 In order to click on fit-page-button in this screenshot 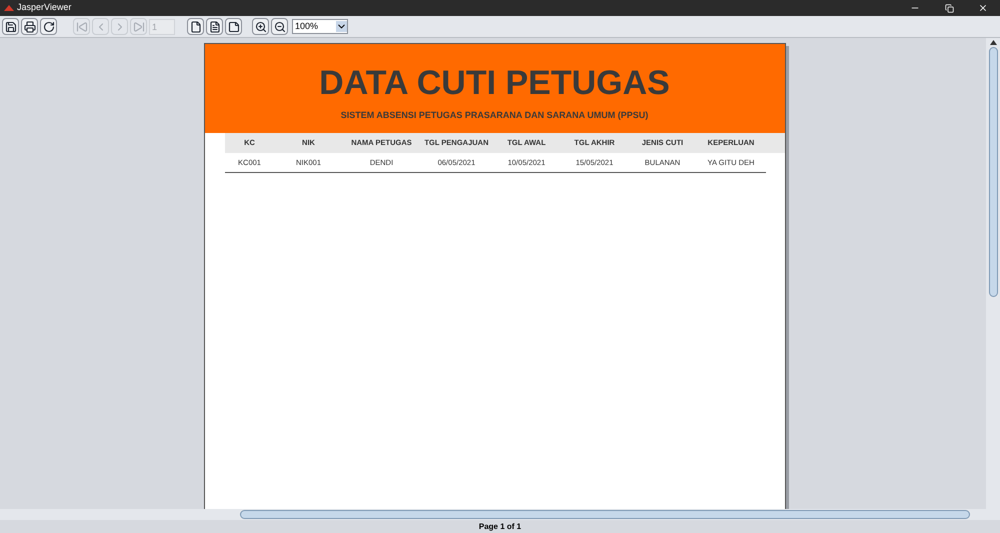, I will do `click(214, 26)`.